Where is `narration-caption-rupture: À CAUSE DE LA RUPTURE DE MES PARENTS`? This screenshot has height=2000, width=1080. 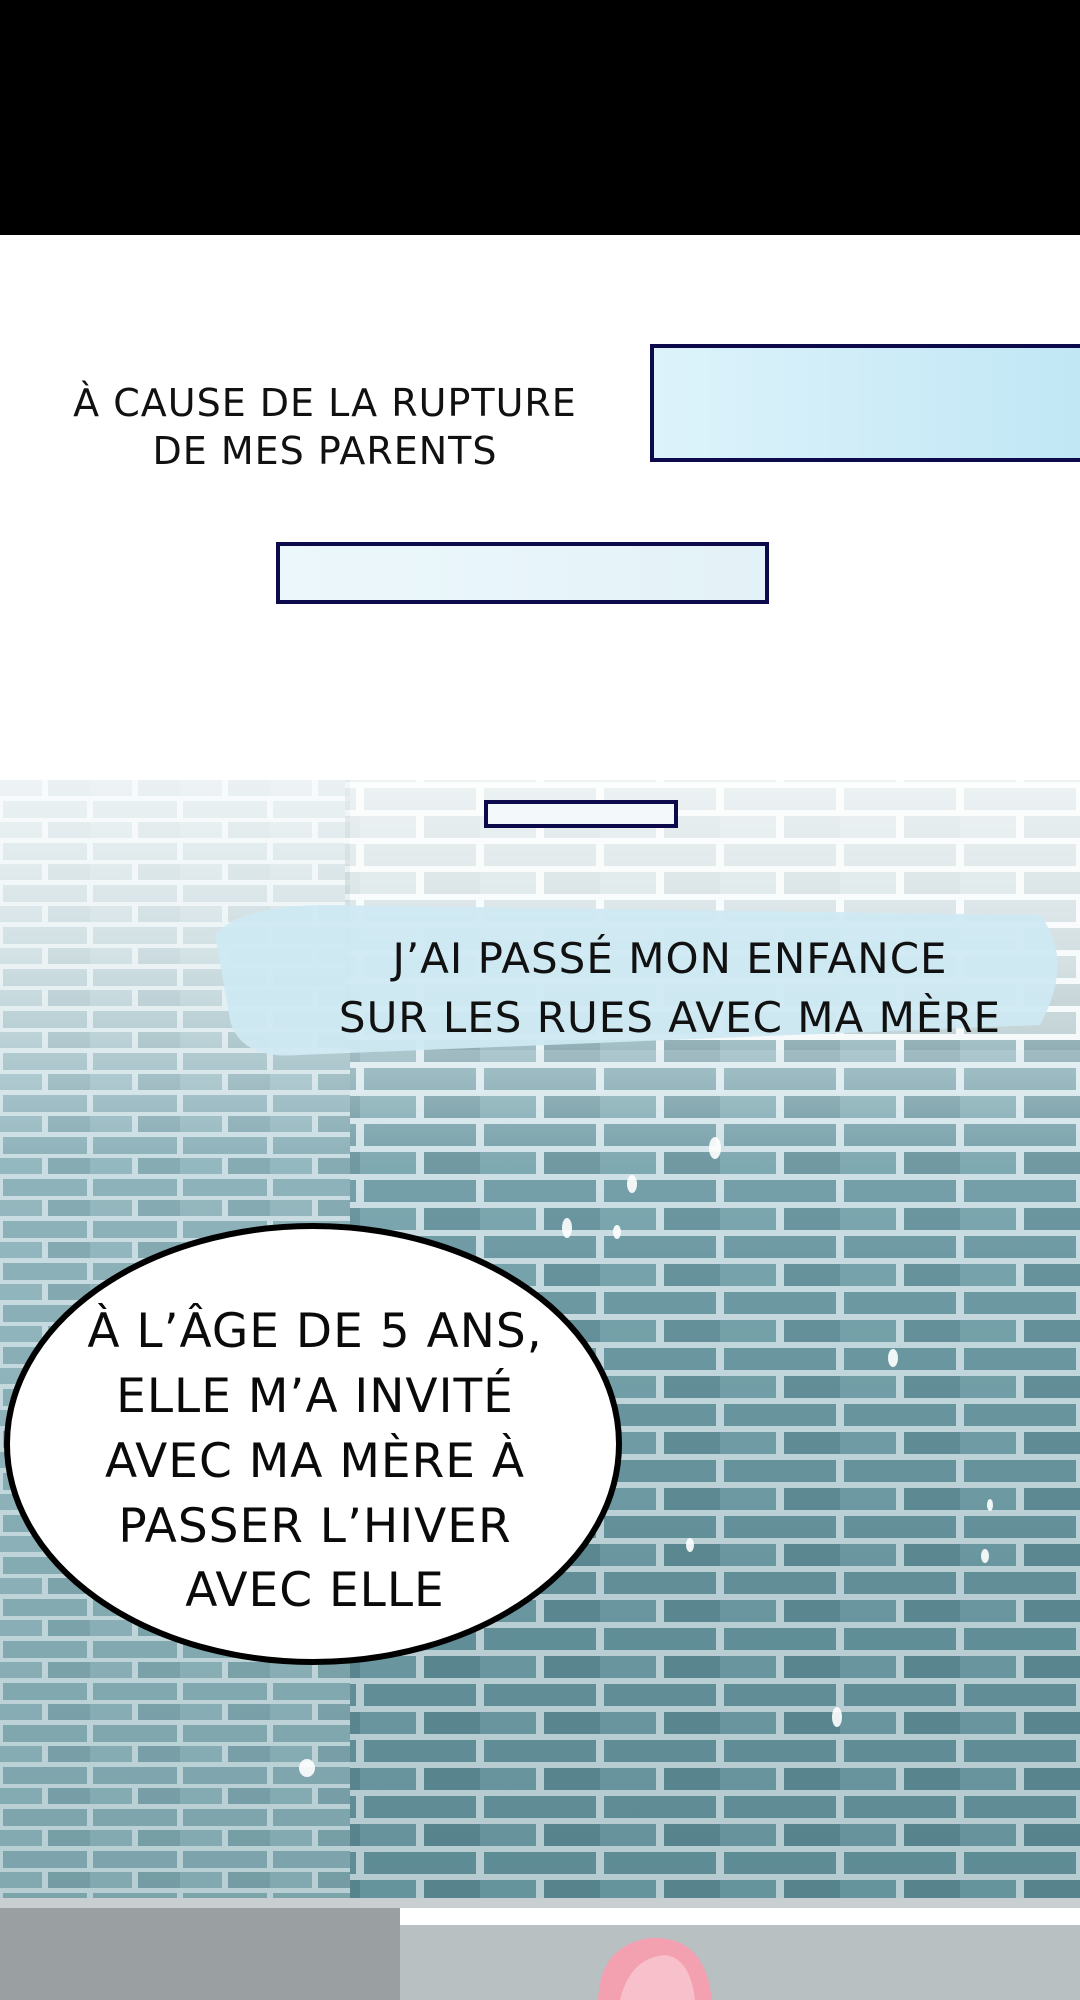
narration-caption-rupture: À CAUSE DE LA RUPTURE DE MES PARENTS is located at coordinates (325, 427).